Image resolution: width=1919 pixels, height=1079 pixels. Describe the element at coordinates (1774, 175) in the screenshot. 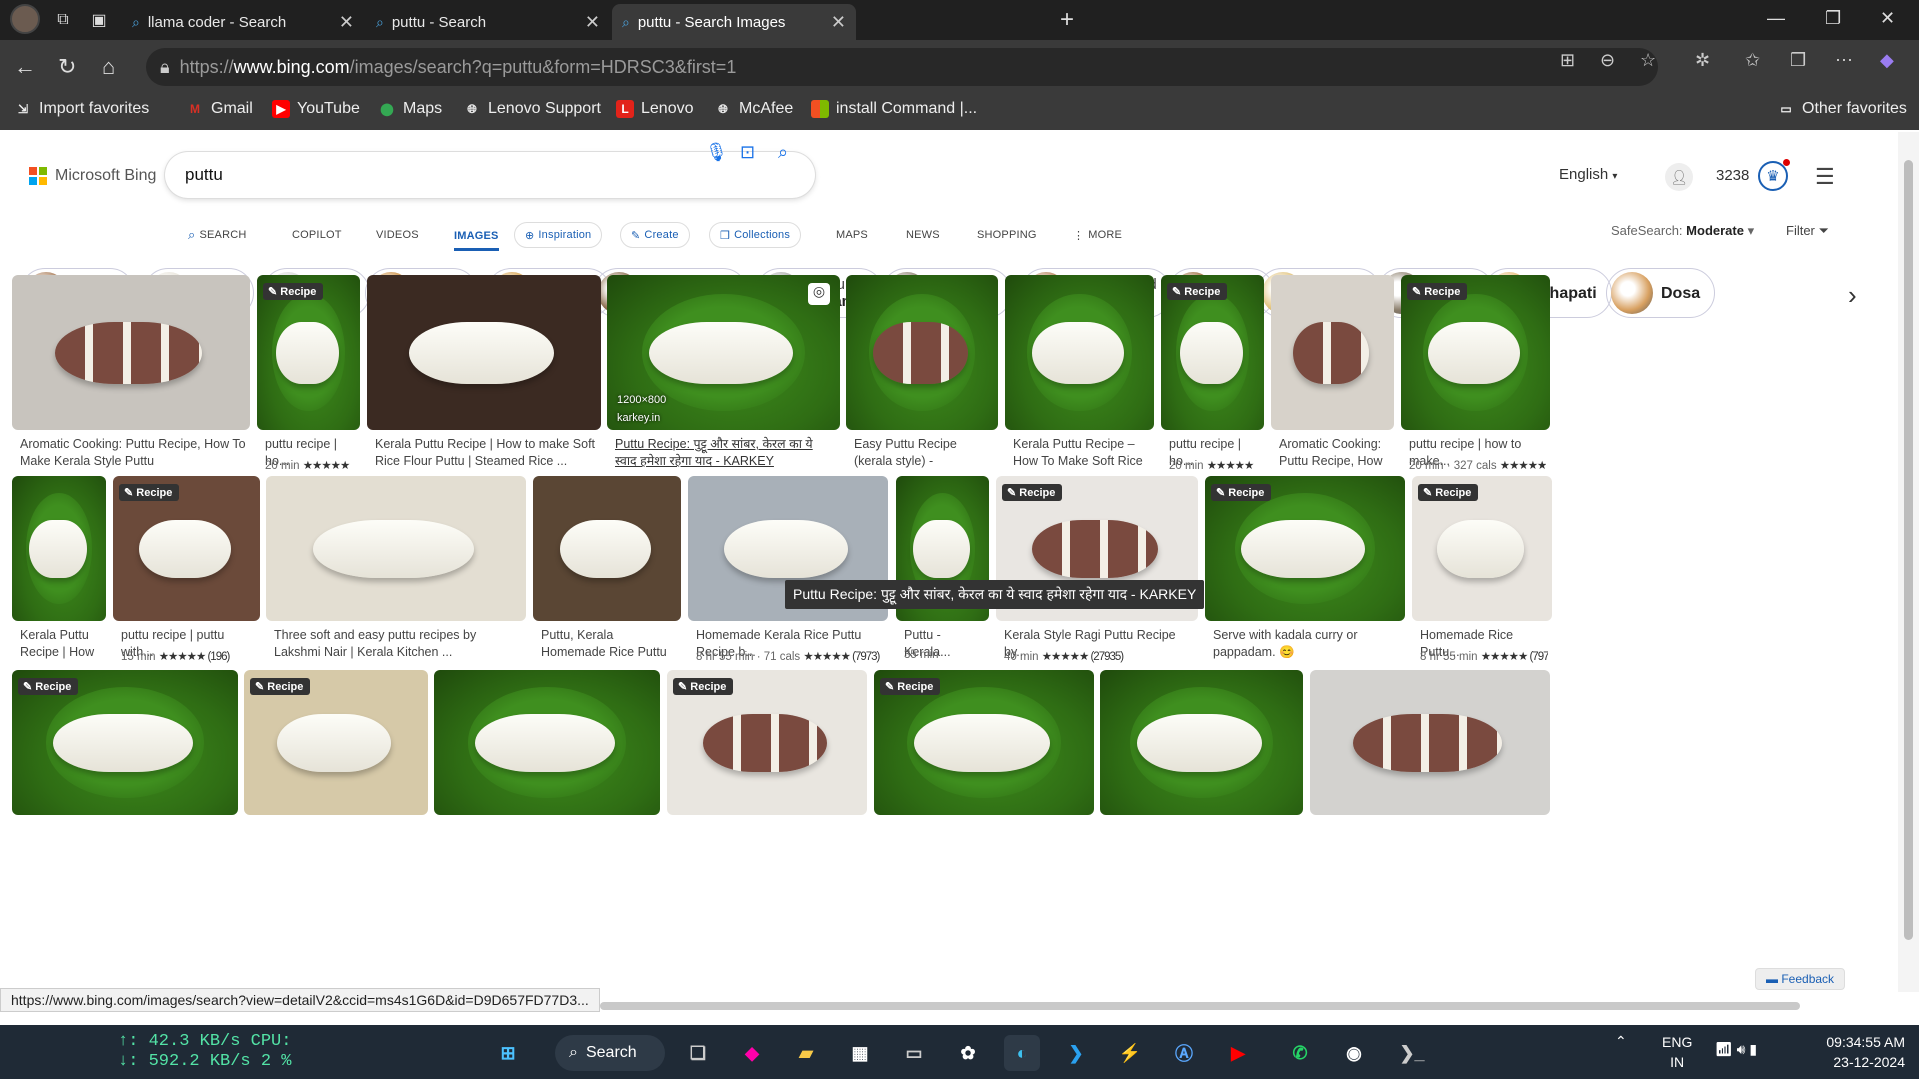

I see `rewards-medal-icon: ♛` at that location.